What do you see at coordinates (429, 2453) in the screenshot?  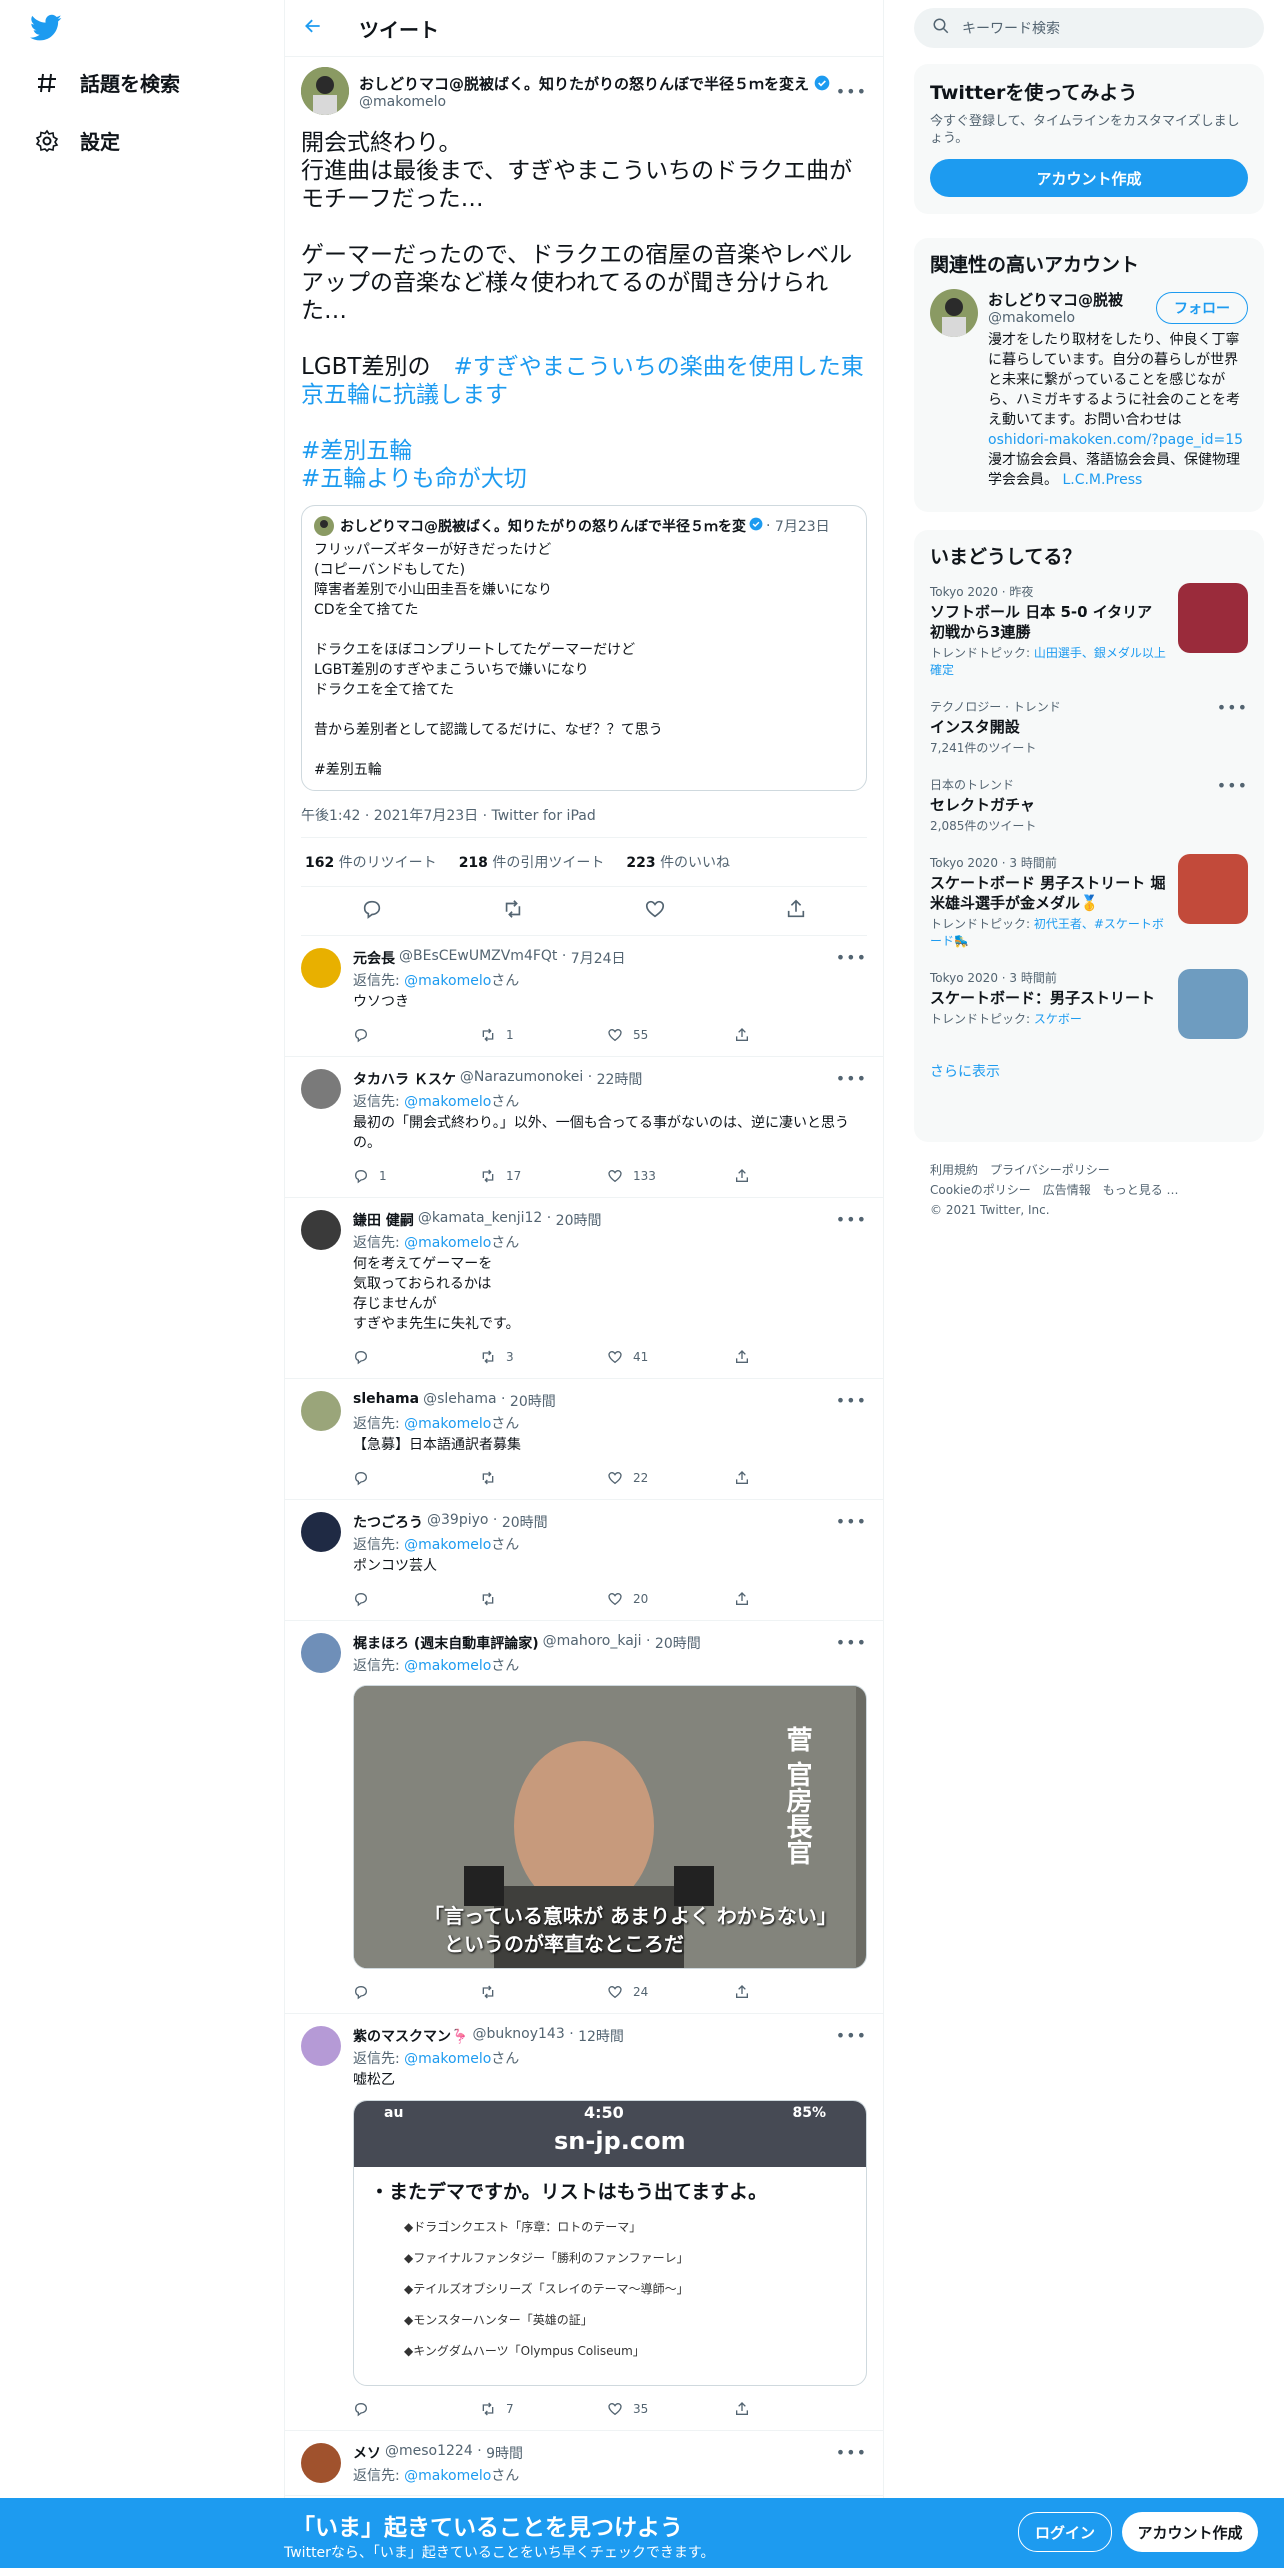 I see `reply-author-handle: @meso1224` at bounding box center [429, 2453].